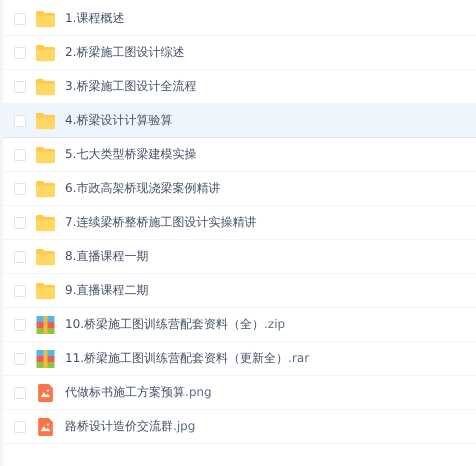  I want to click on file-name: 代做标书施工方案预算.png, so click(138, 392).